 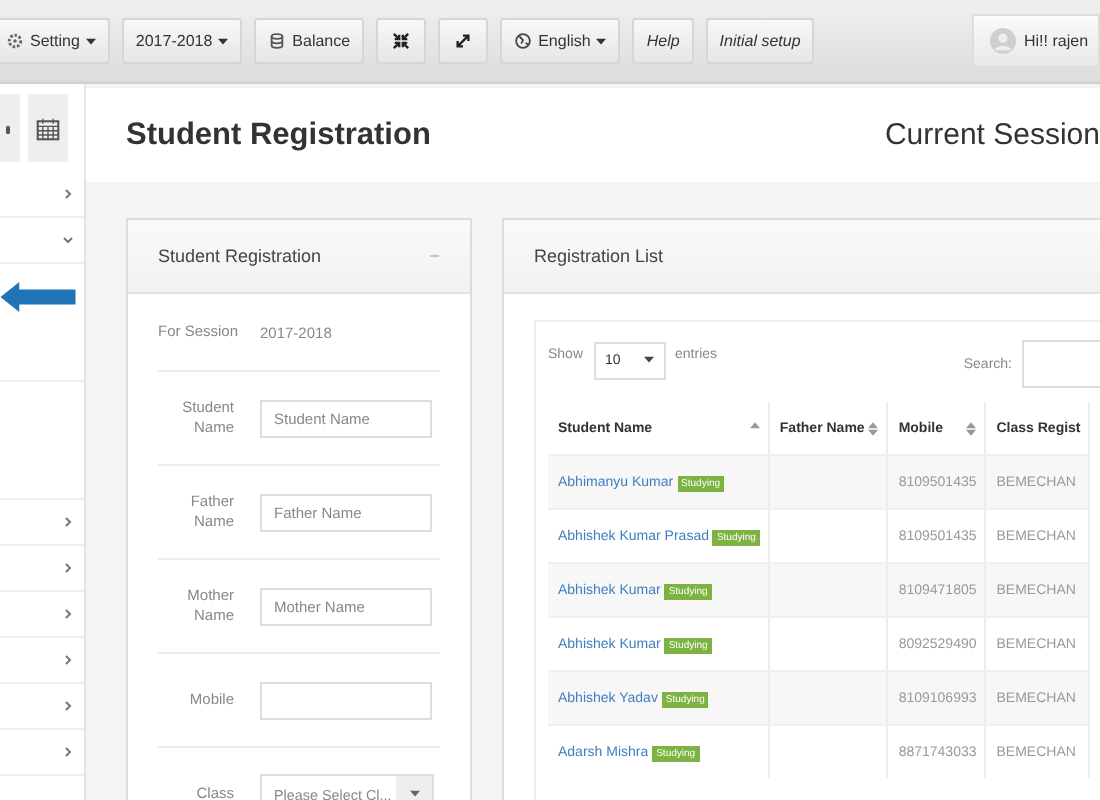 I want to click on input-field, so click(x=346, y=700).